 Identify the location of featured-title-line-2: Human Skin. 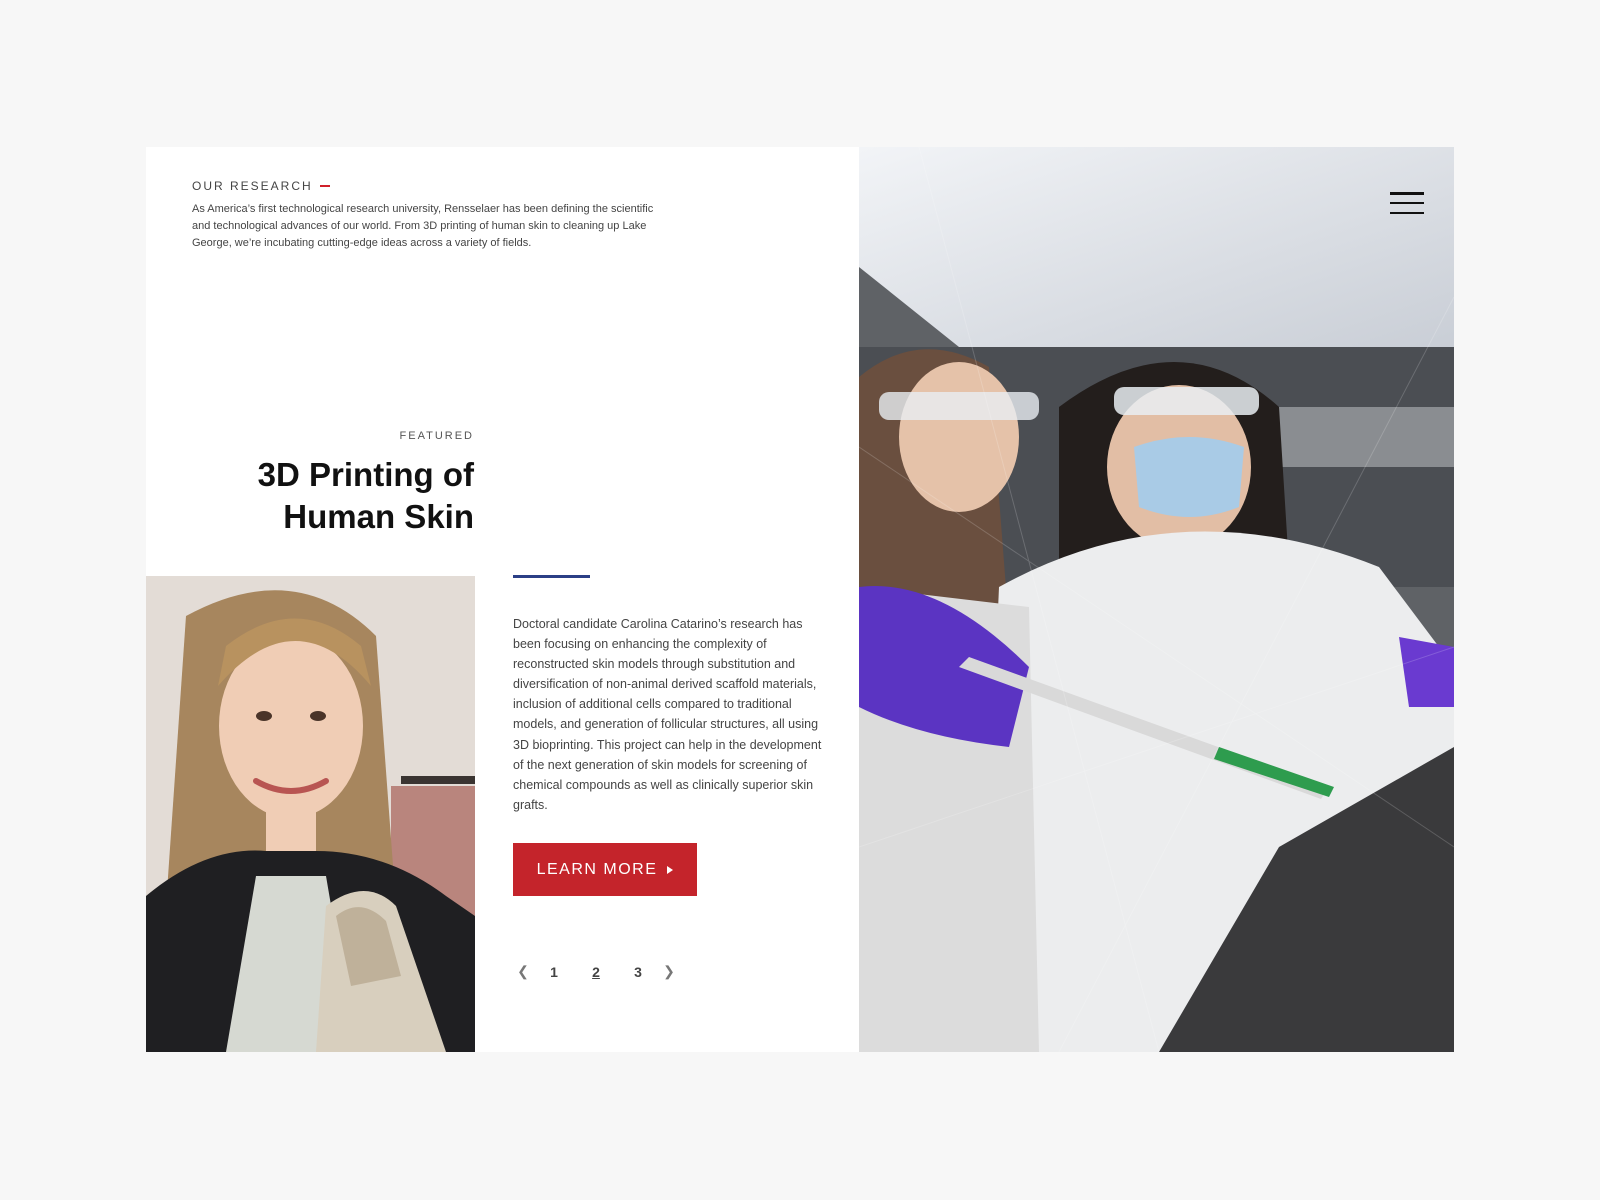
(378, 516).